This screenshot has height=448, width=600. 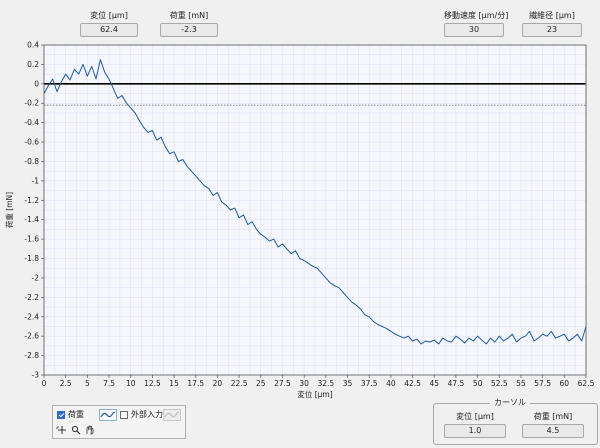 What do you see at coordinates (109, 383) in the screenshot?
I see `x-tick-label: 7.5` at bounding box center [109, 383].